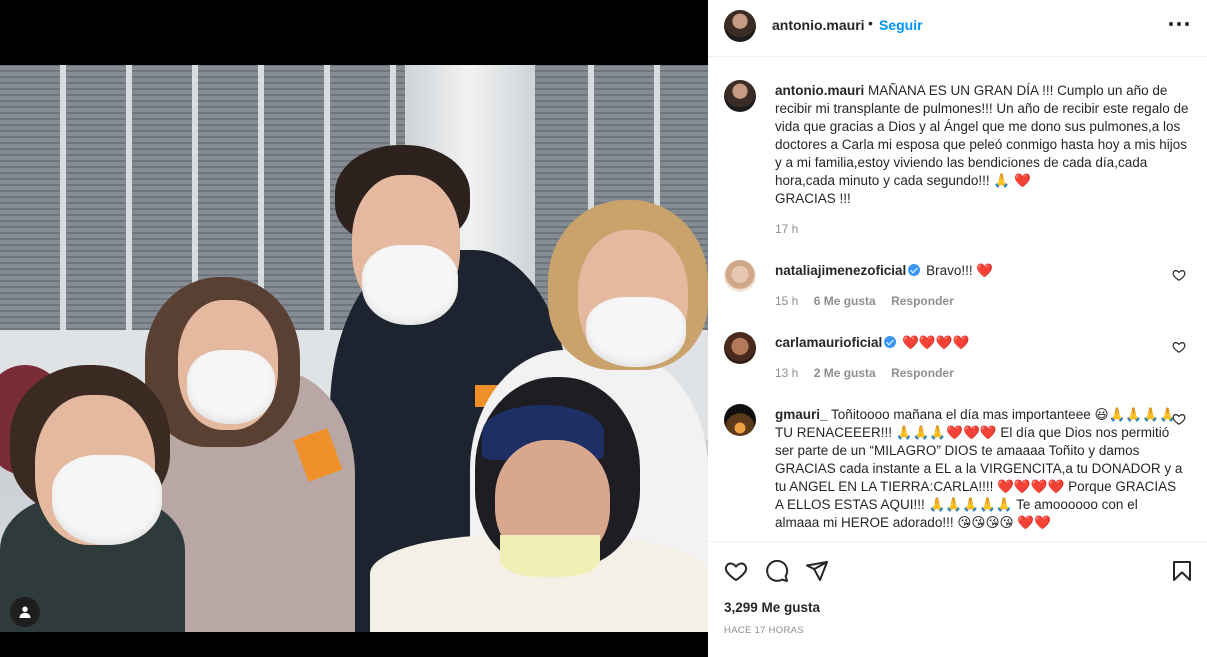 This screenshot has width=1207, height=657. I want to click on comment-text: nataliajimenezoficial Bravo!!! ❤️, so click(980, 271).